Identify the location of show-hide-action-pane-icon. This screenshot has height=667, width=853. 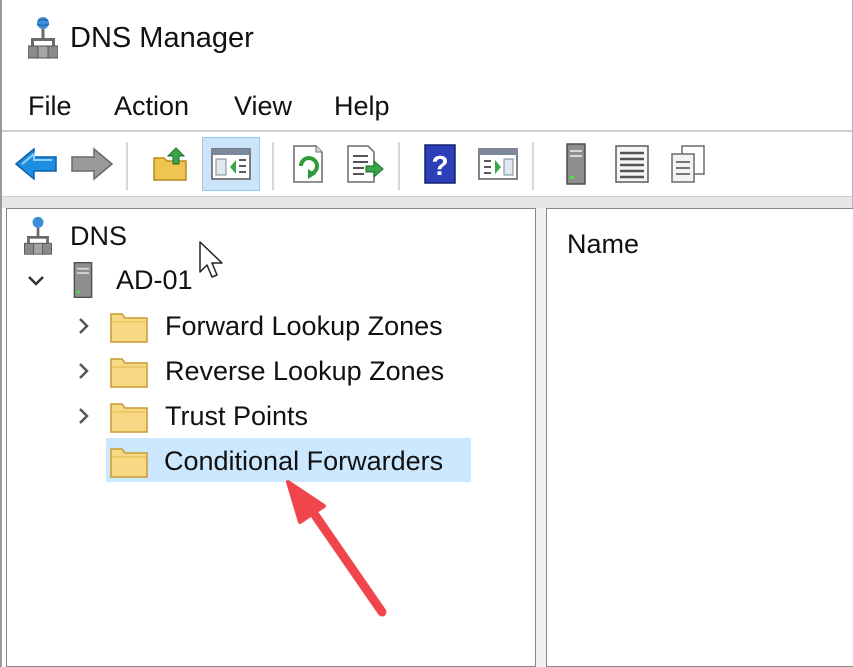
(498, 164).